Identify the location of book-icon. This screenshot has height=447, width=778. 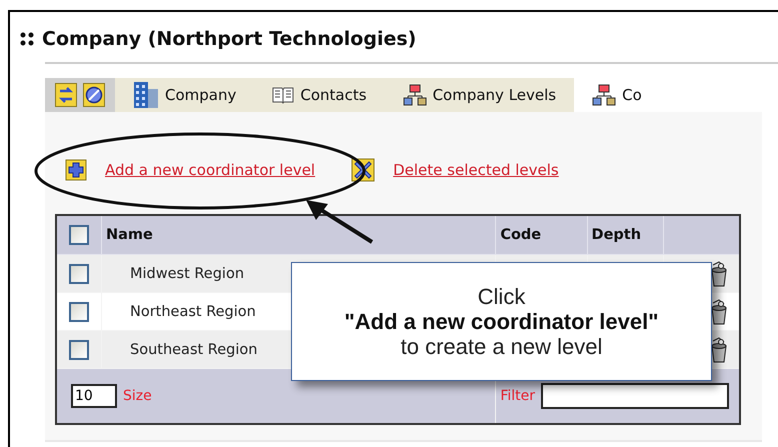
(283, 95).